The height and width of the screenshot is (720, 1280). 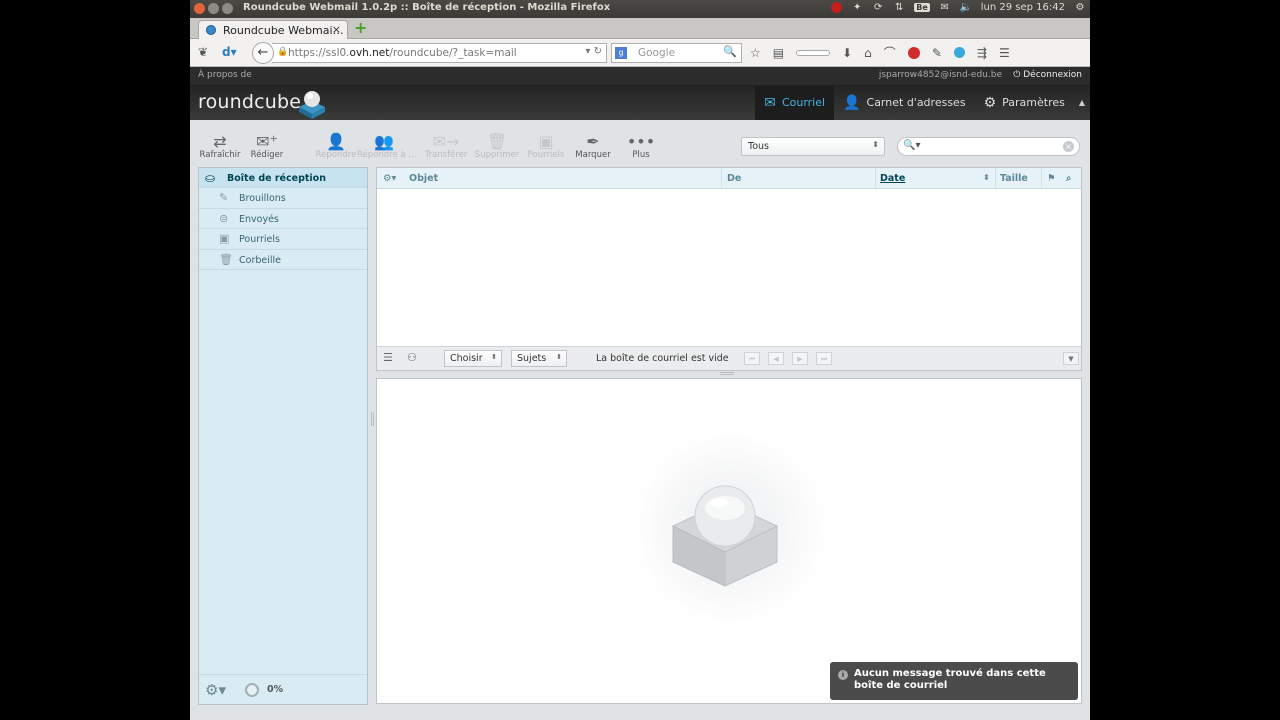 What do you see at coordinates (847, 53) in the screenshot?
I see `download-icon: ⬇` at bounding box center [847, 53].